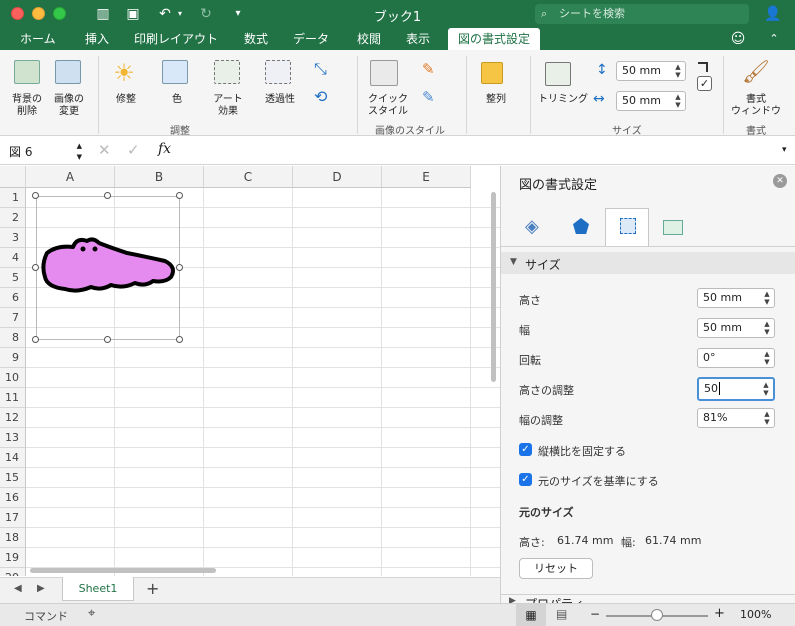  What do you see at coordinates (79, 152) in the screenshot?
I see `name-box-stepper-icon: ▲ ▼` at bounding box center [79, 152].